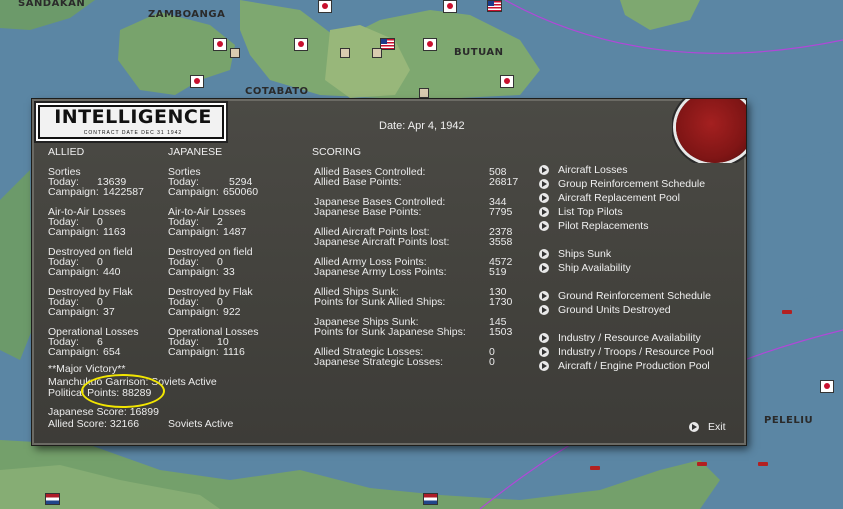 This screenshot has width=843, height=509. Describe the element at coordinates (123, 192) in the screenshot. I see `campaign-value: 1422587` at that location.